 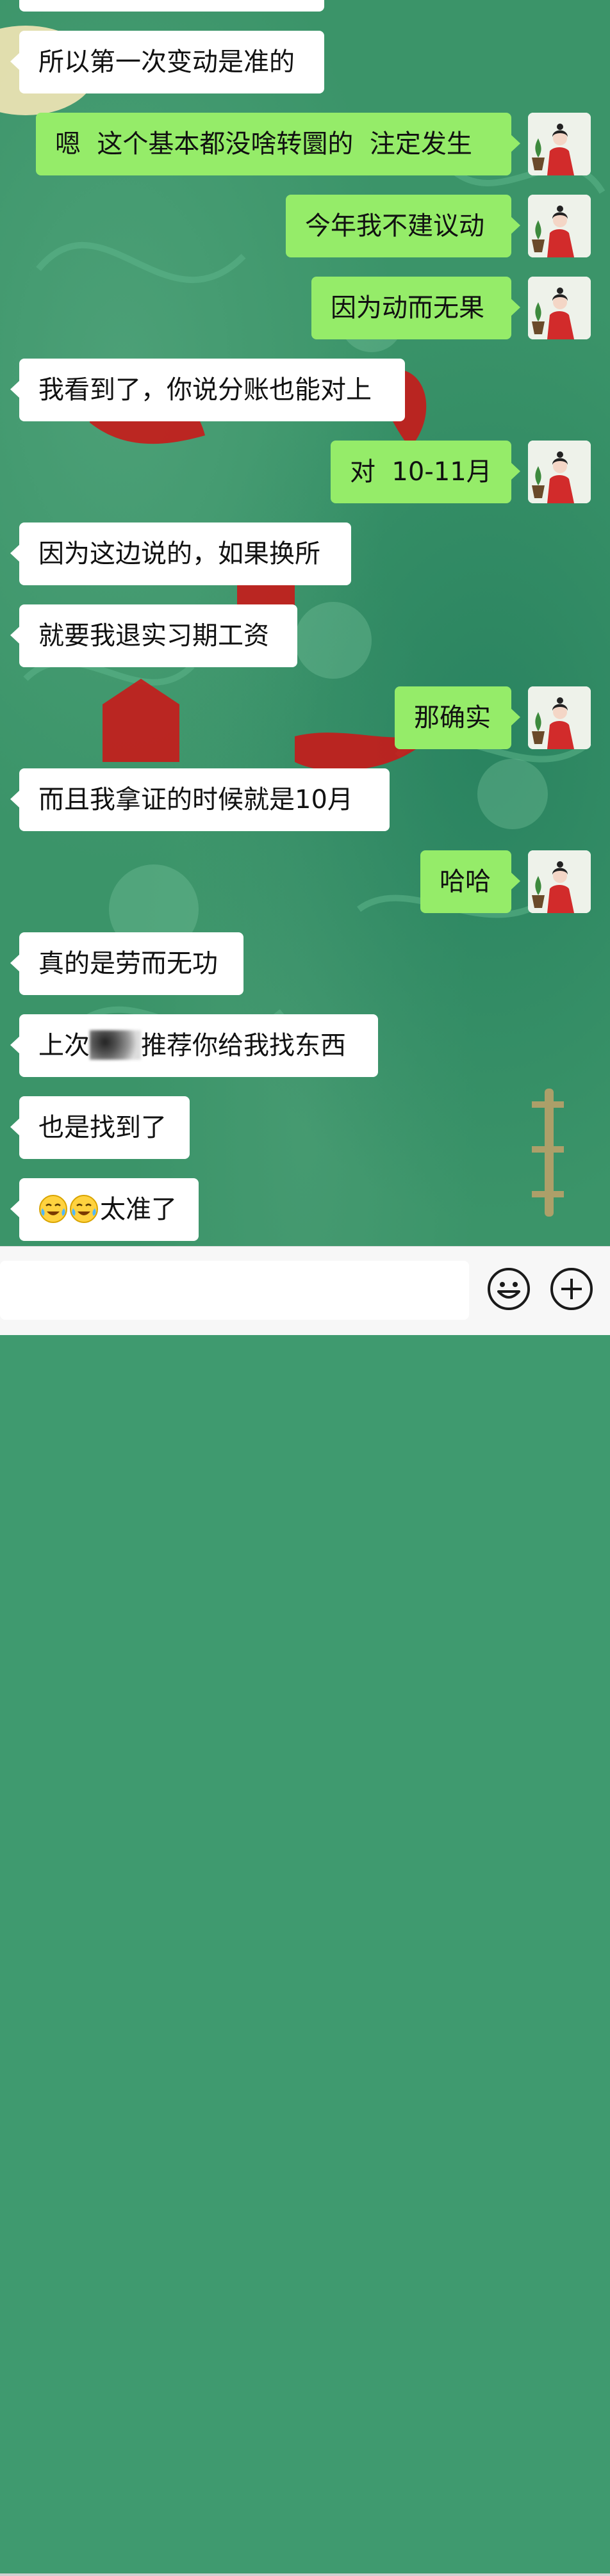 I want to click on smiley-icon, so click(x=509, y=1289).